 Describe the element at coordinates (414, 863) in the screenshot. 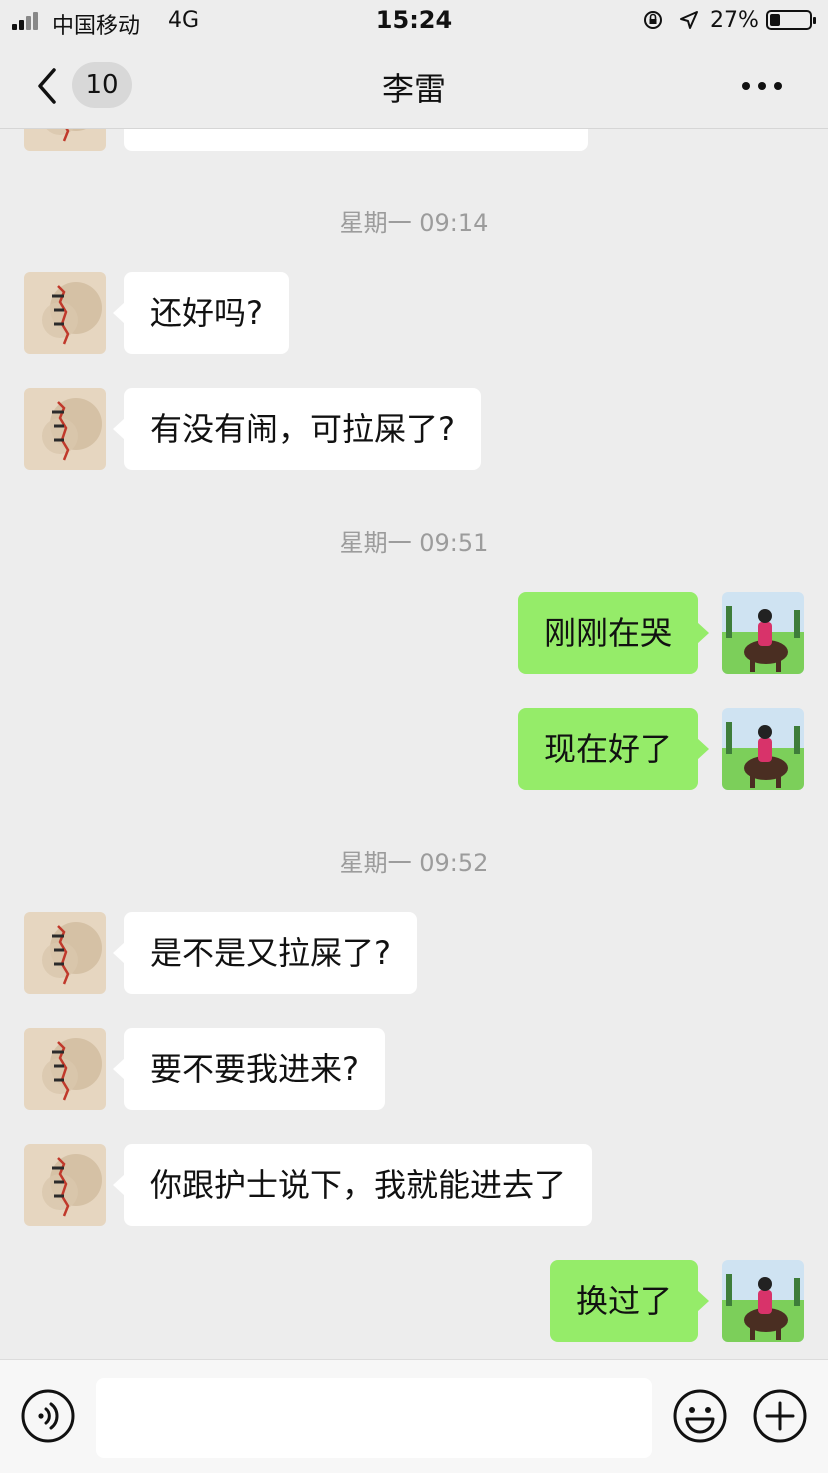

I see `timestamp: 星期一 09:52` at that location.